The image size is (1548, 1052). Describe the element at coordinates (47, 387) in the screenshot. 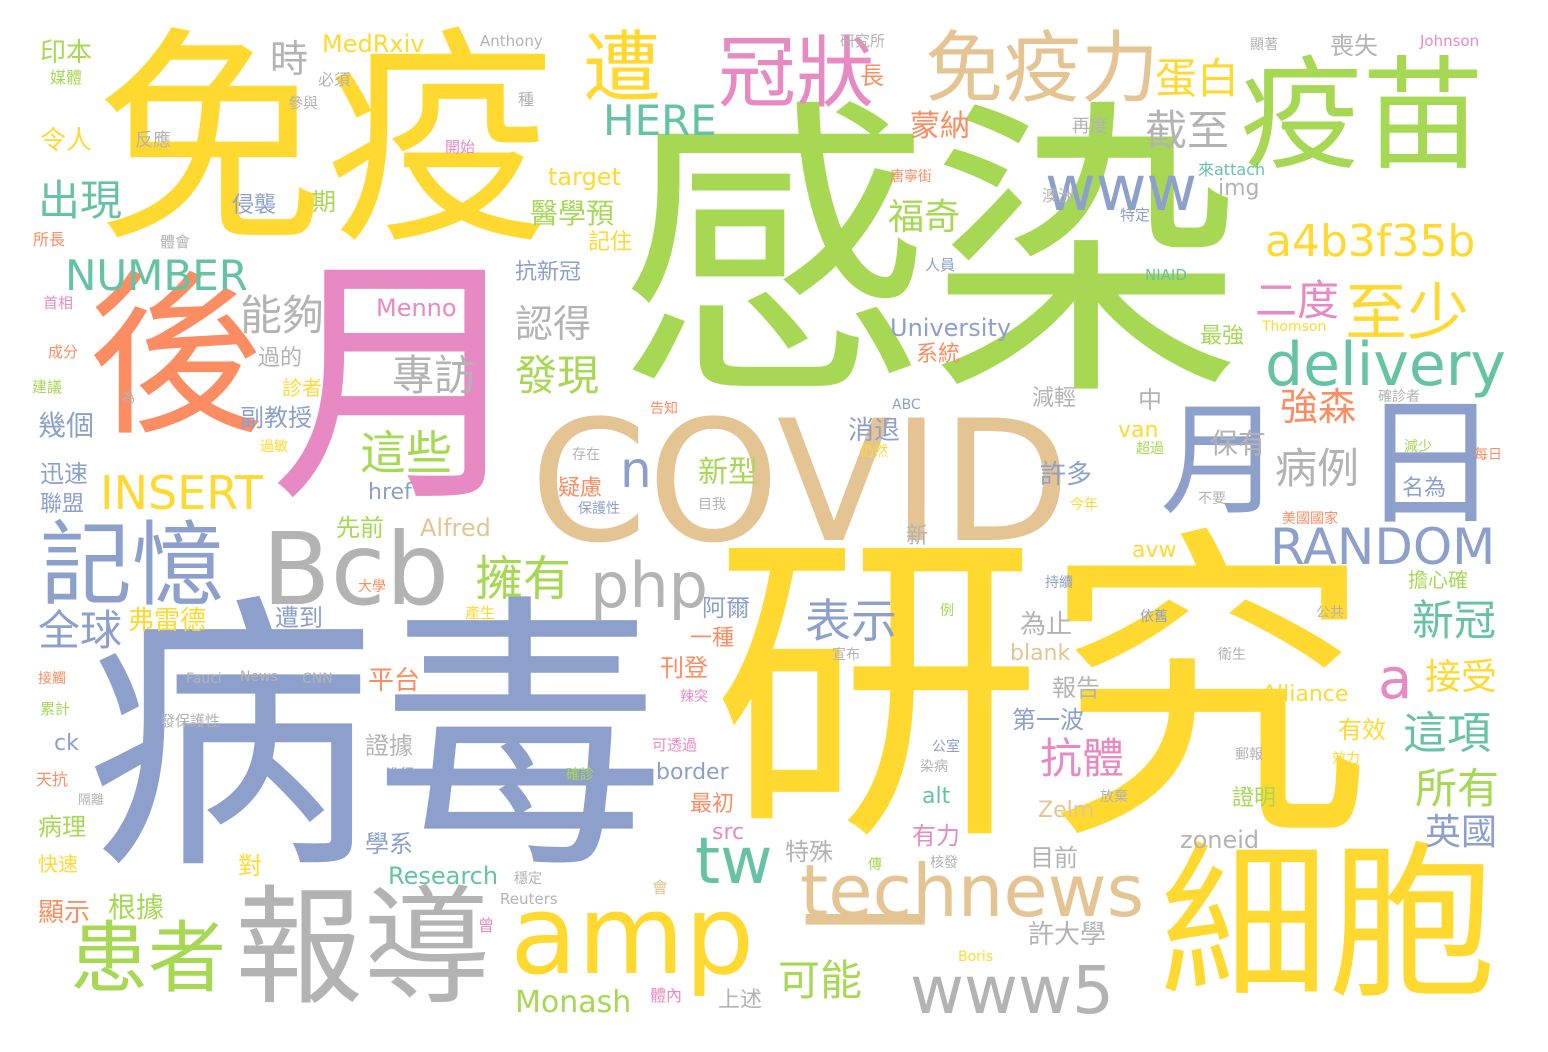

I see `word-建議: 建議` at that location.